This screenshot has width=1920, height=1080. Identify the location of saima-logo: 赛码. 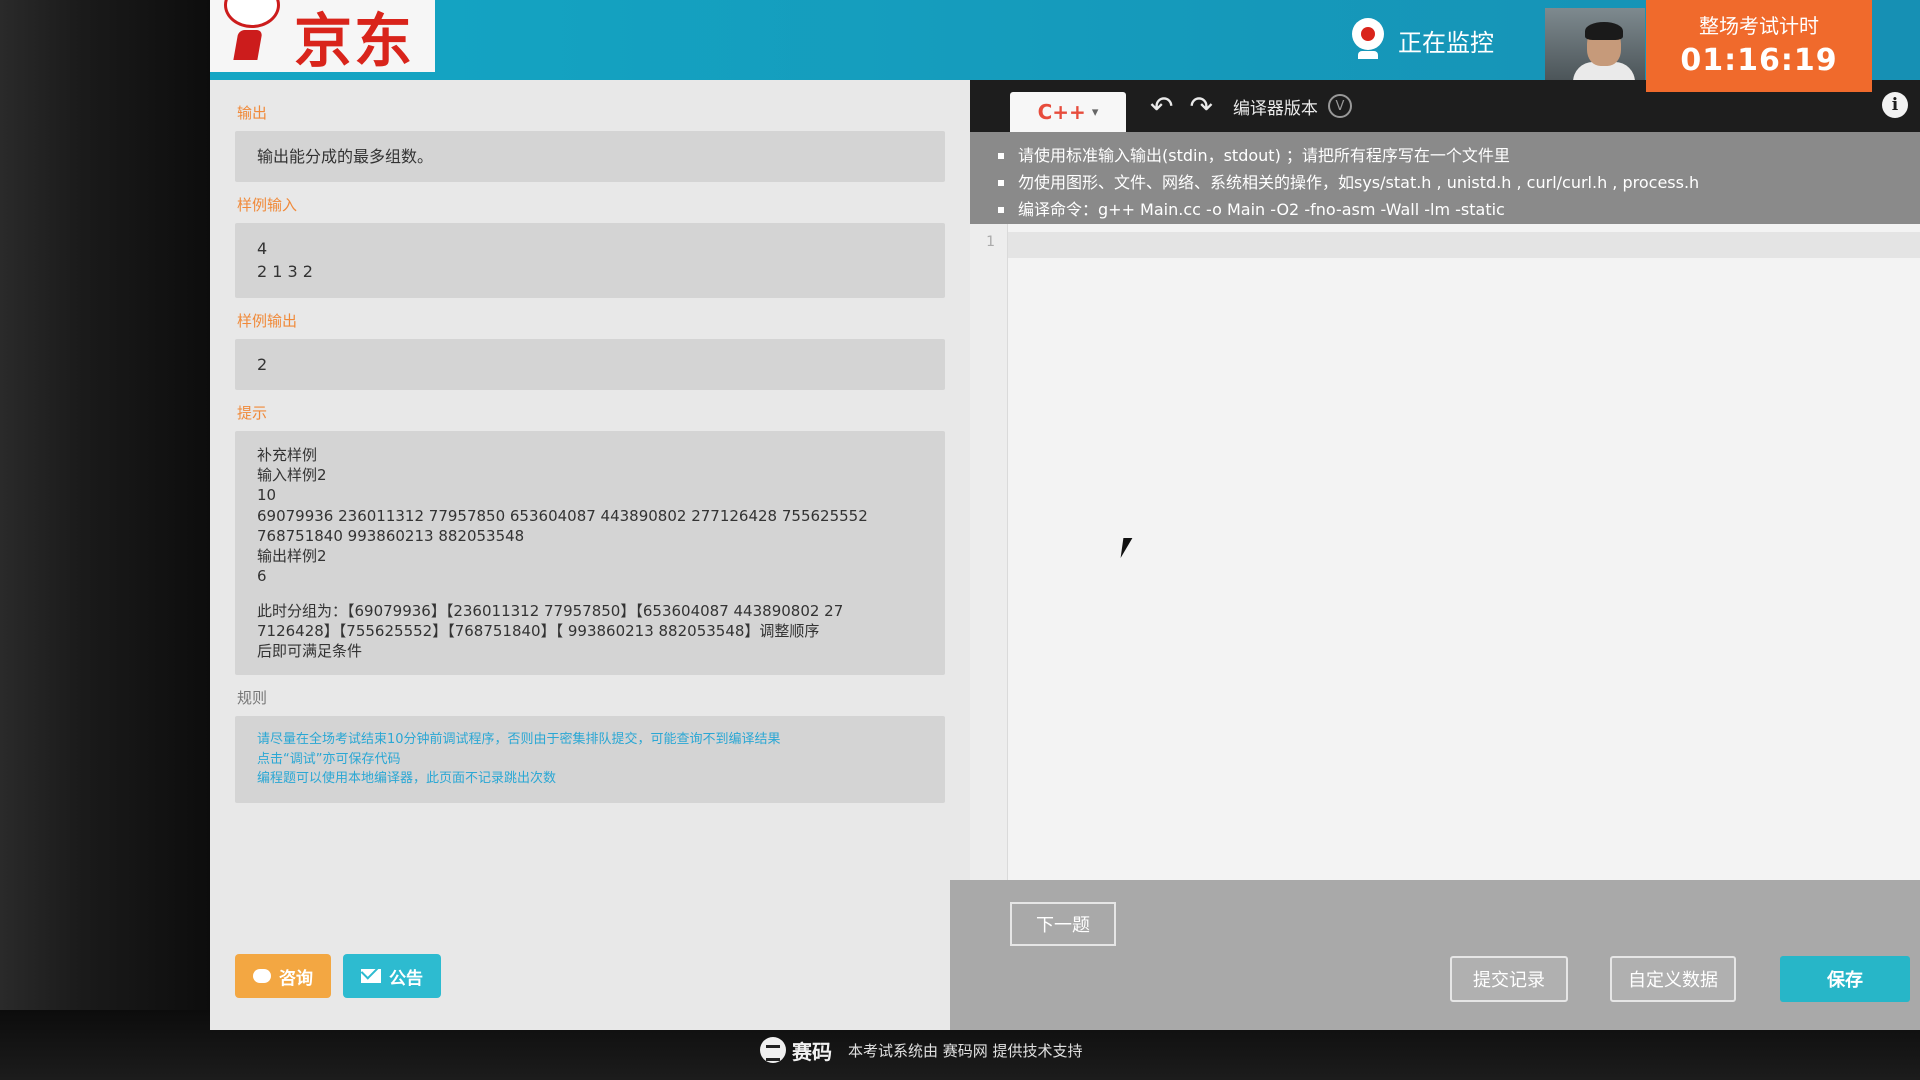
(796, 1050).